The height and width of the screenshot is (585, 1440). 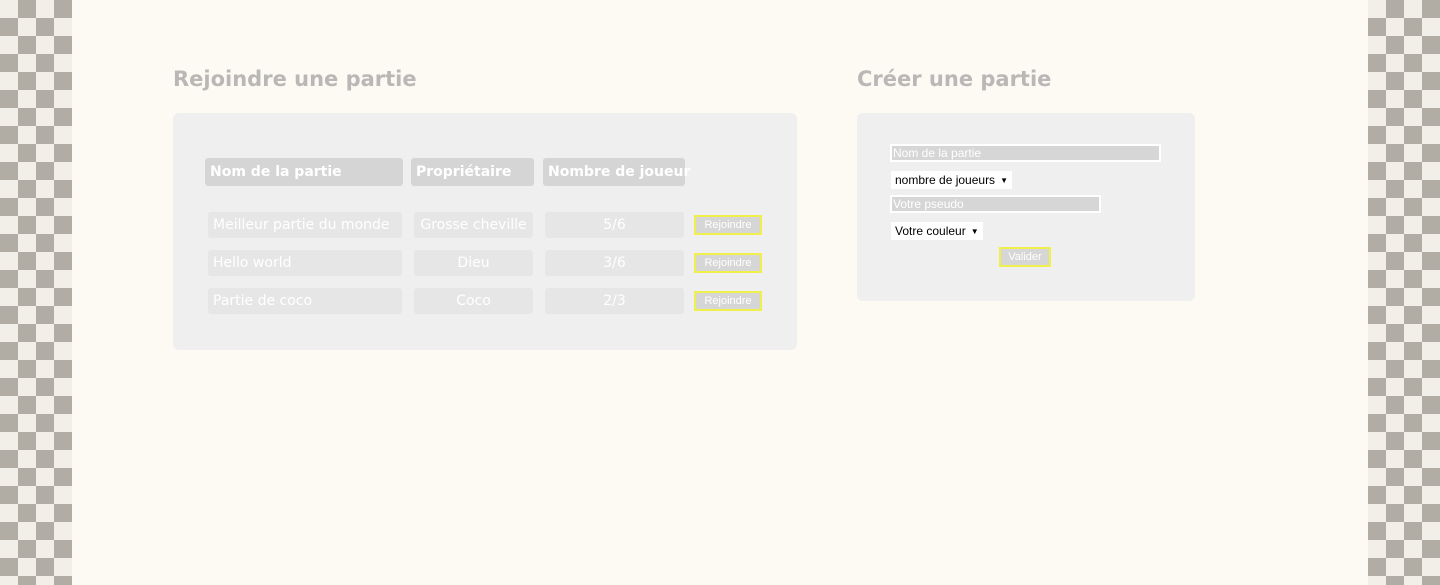 What do you see at coordinates (995, 204) in the screenshot?
I see `pseudo-input` at bounding box center [995, 204].